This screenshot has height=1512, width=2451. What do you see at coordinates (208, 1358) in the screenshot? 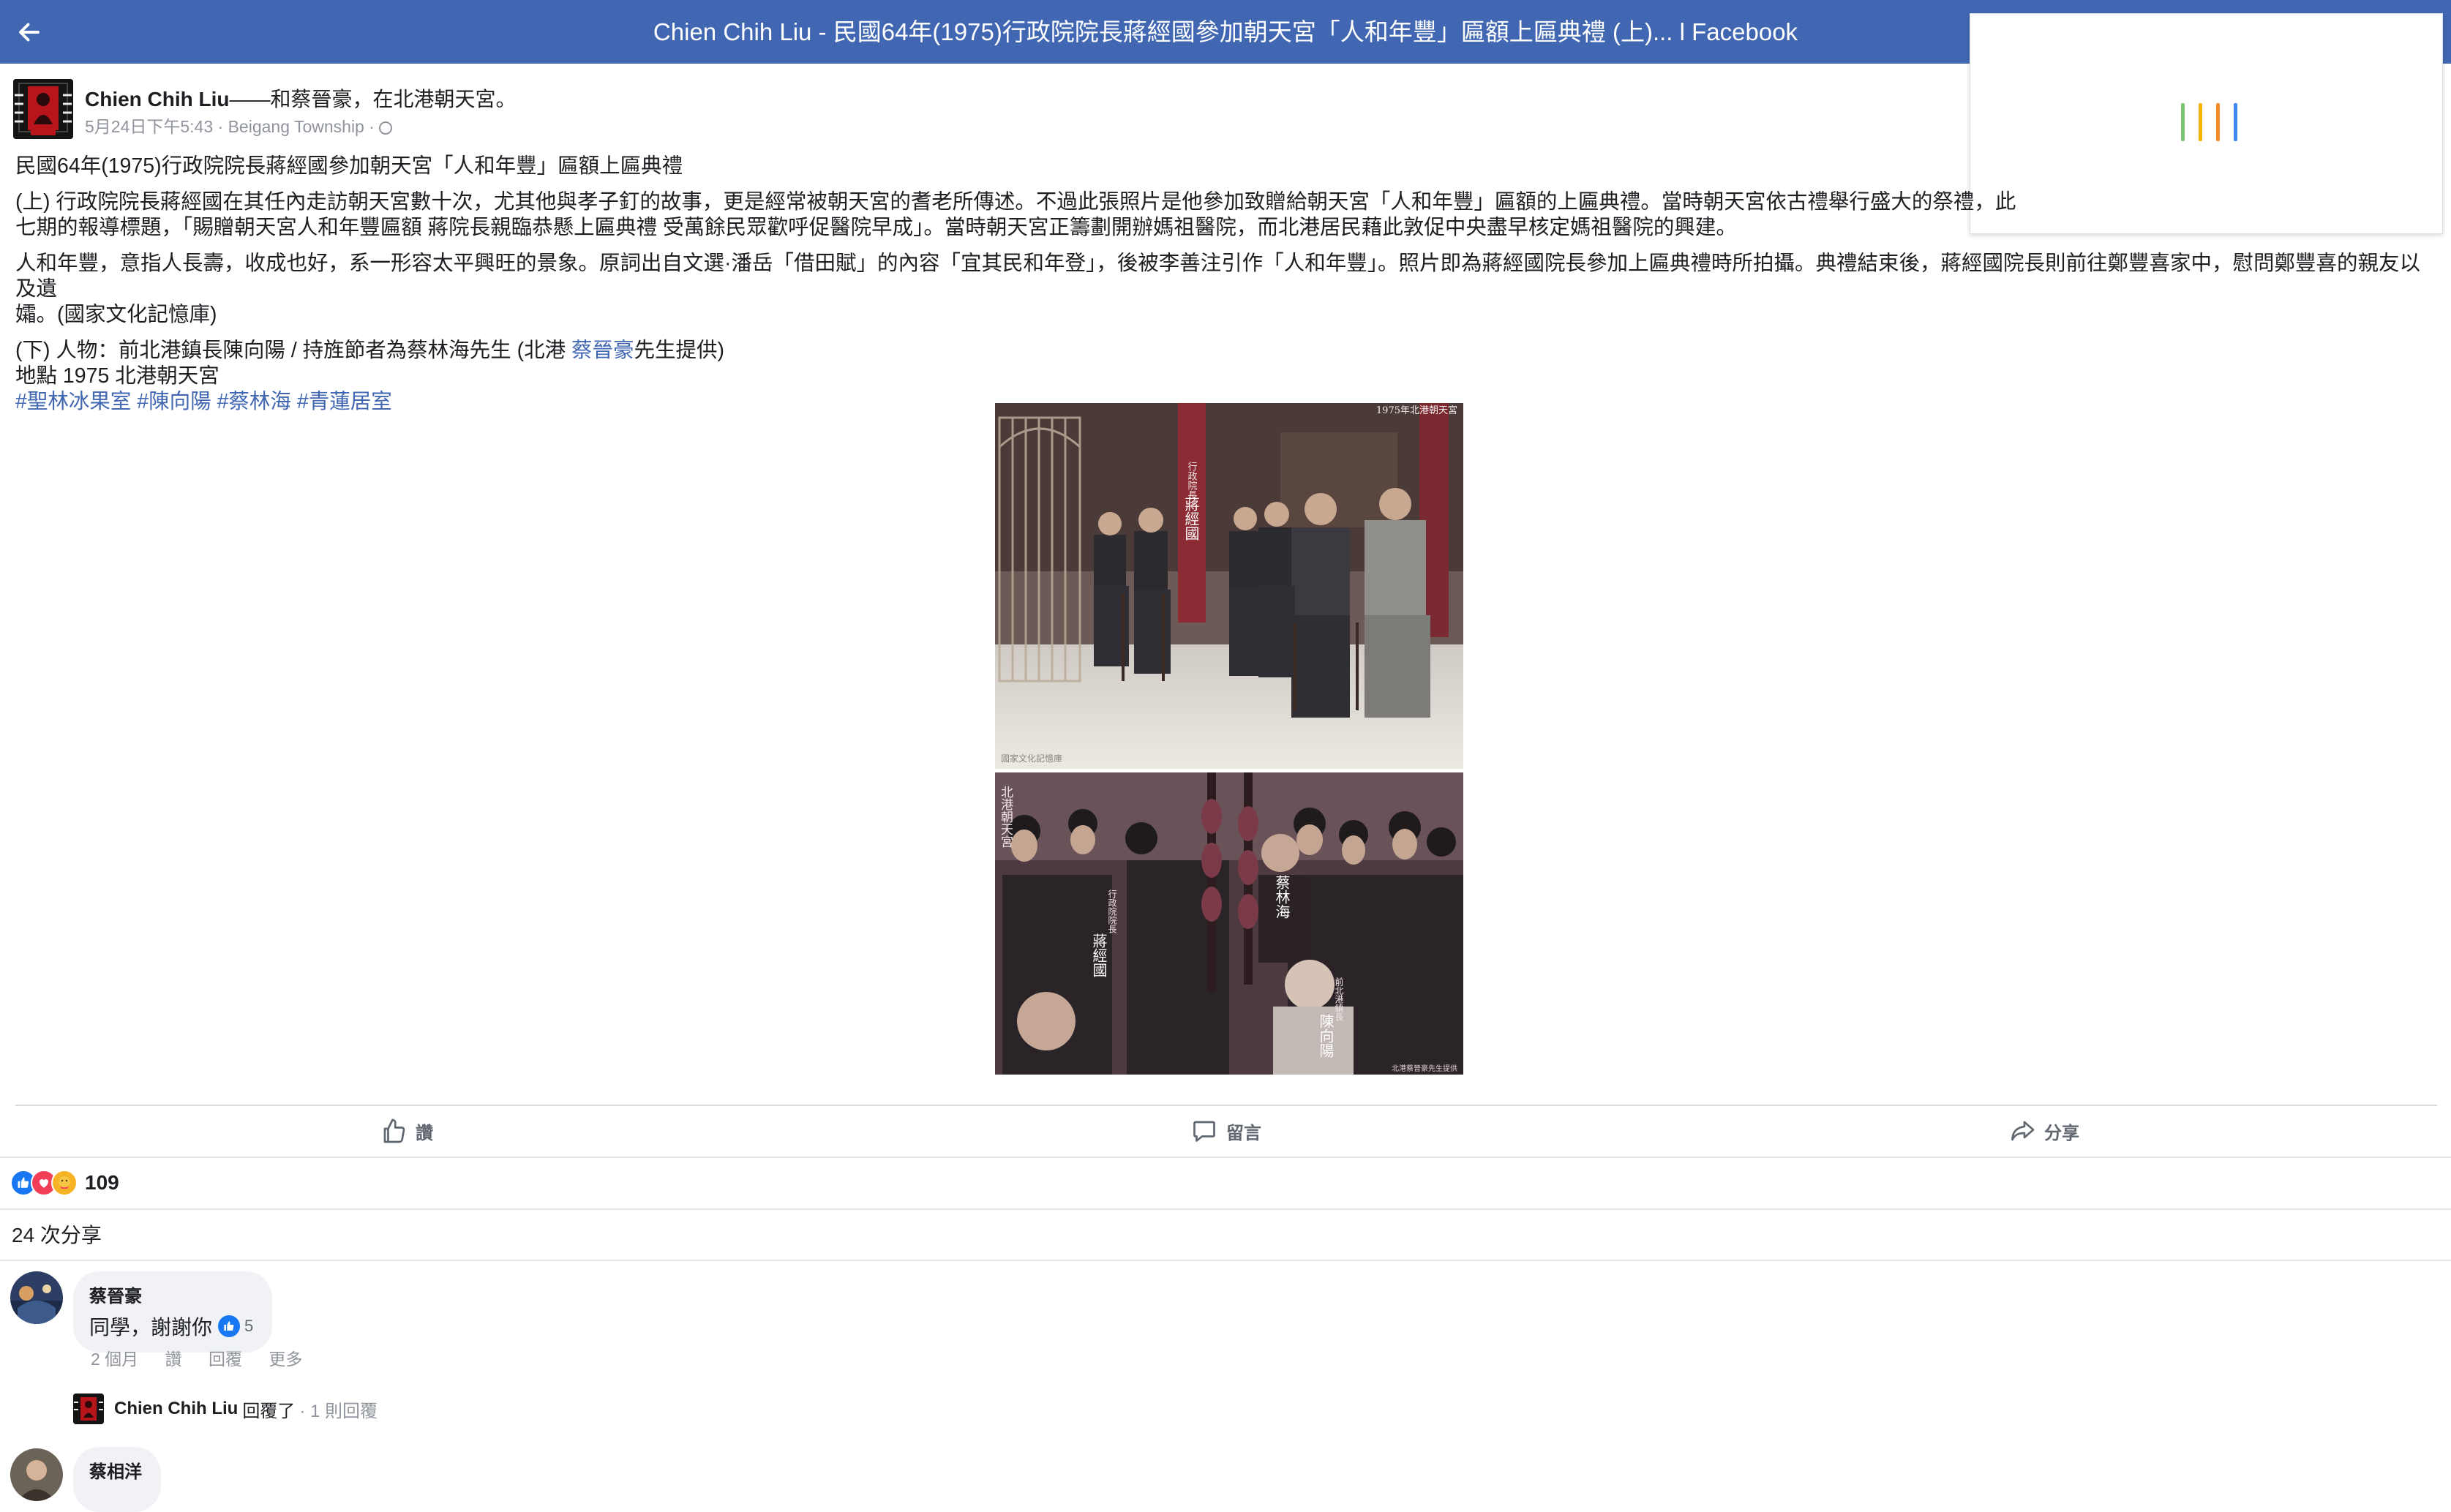
I see `comment-actions: 2 個月 讚 回覆 更多` at bounding box center [208, 1358].